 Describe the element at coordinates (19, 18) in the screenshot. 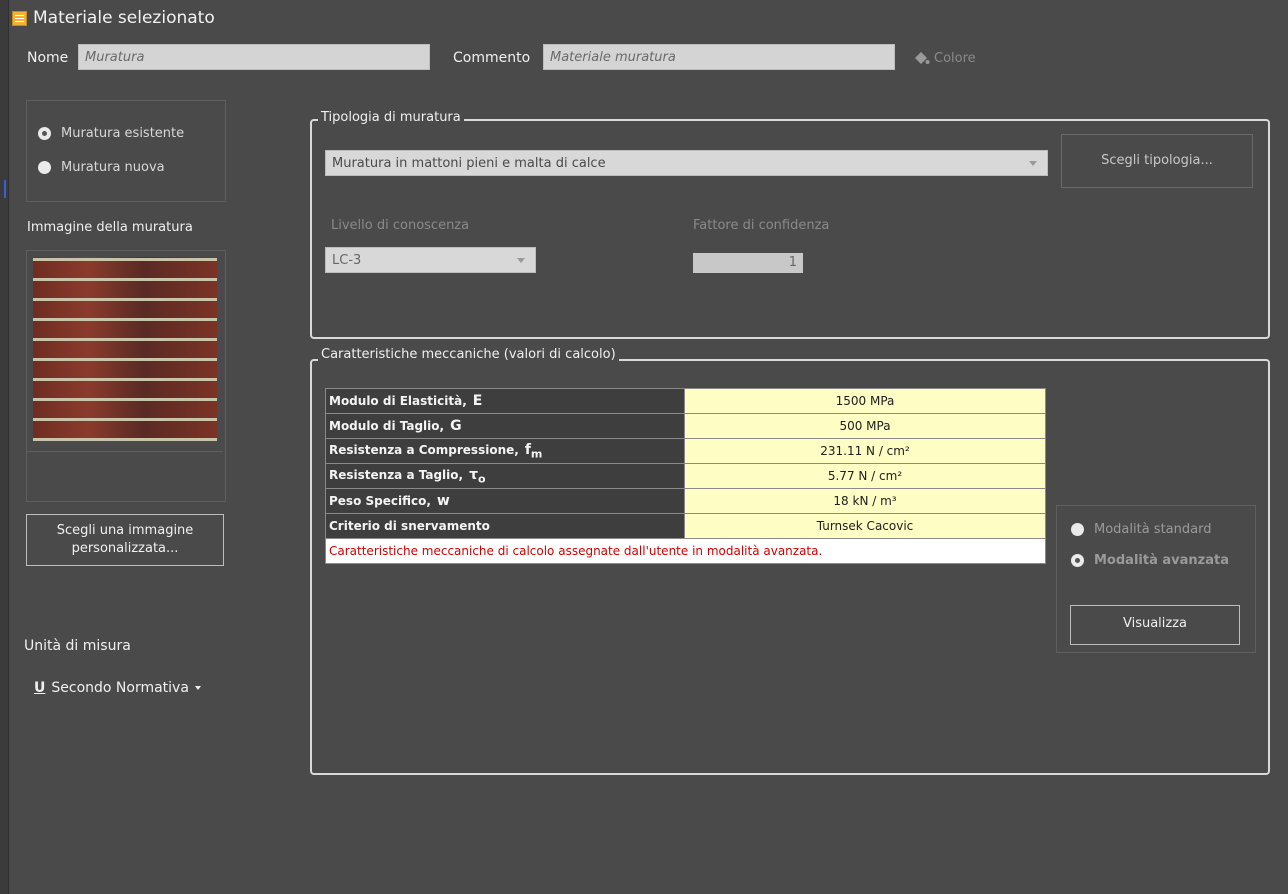

I see `notepad-icon` at that location.